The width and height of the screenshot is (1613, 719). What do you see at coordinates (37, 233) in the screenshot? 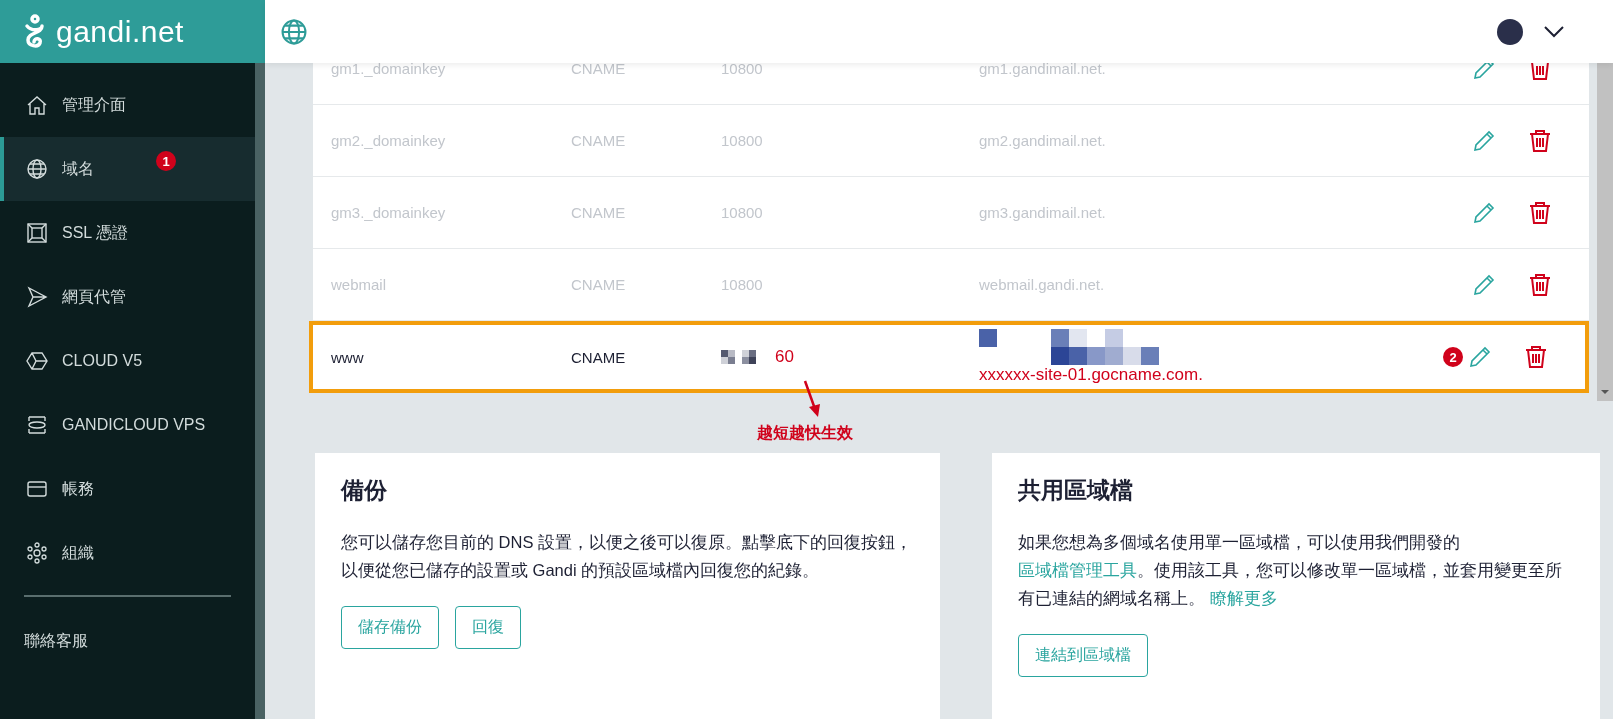
I see `square-frame-icon` at bounding box center [37, 233].